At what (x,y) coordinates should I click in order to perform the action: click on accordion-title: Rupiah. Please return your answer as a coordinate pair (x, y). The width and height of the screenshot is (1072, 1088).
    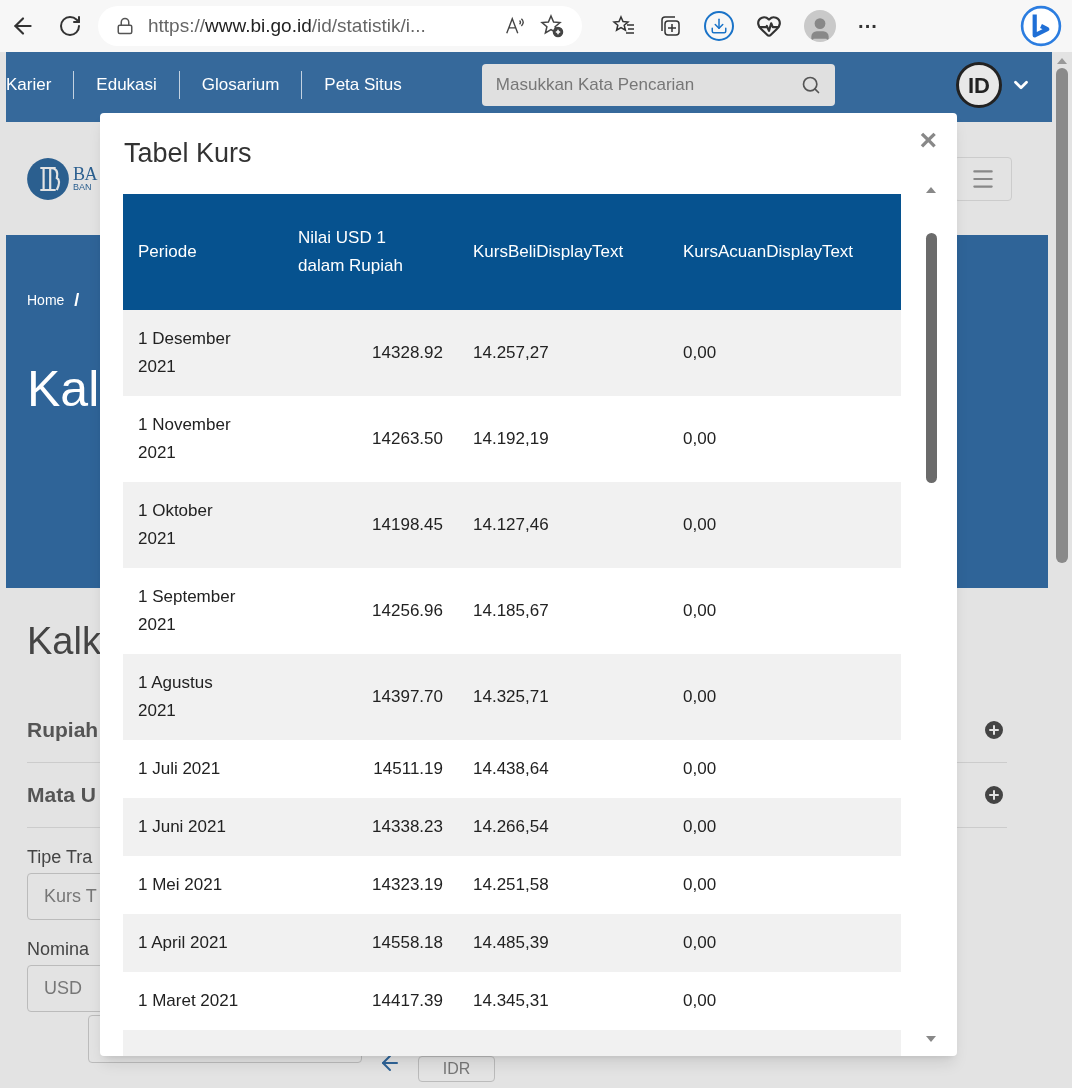
    Looking at the image, I should click on (63, 730).